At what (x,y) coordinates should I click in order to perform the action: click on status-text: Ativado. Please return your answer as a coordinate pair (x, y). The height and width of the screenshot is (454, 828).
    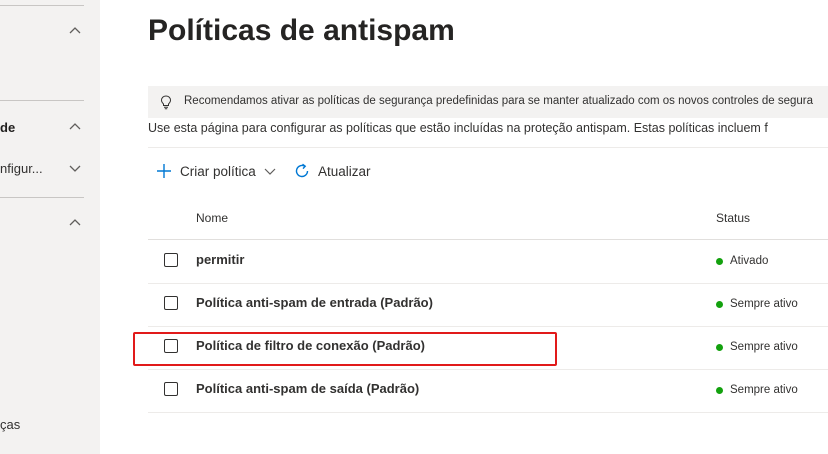
    Looking at the image, I should click on (749, 261).